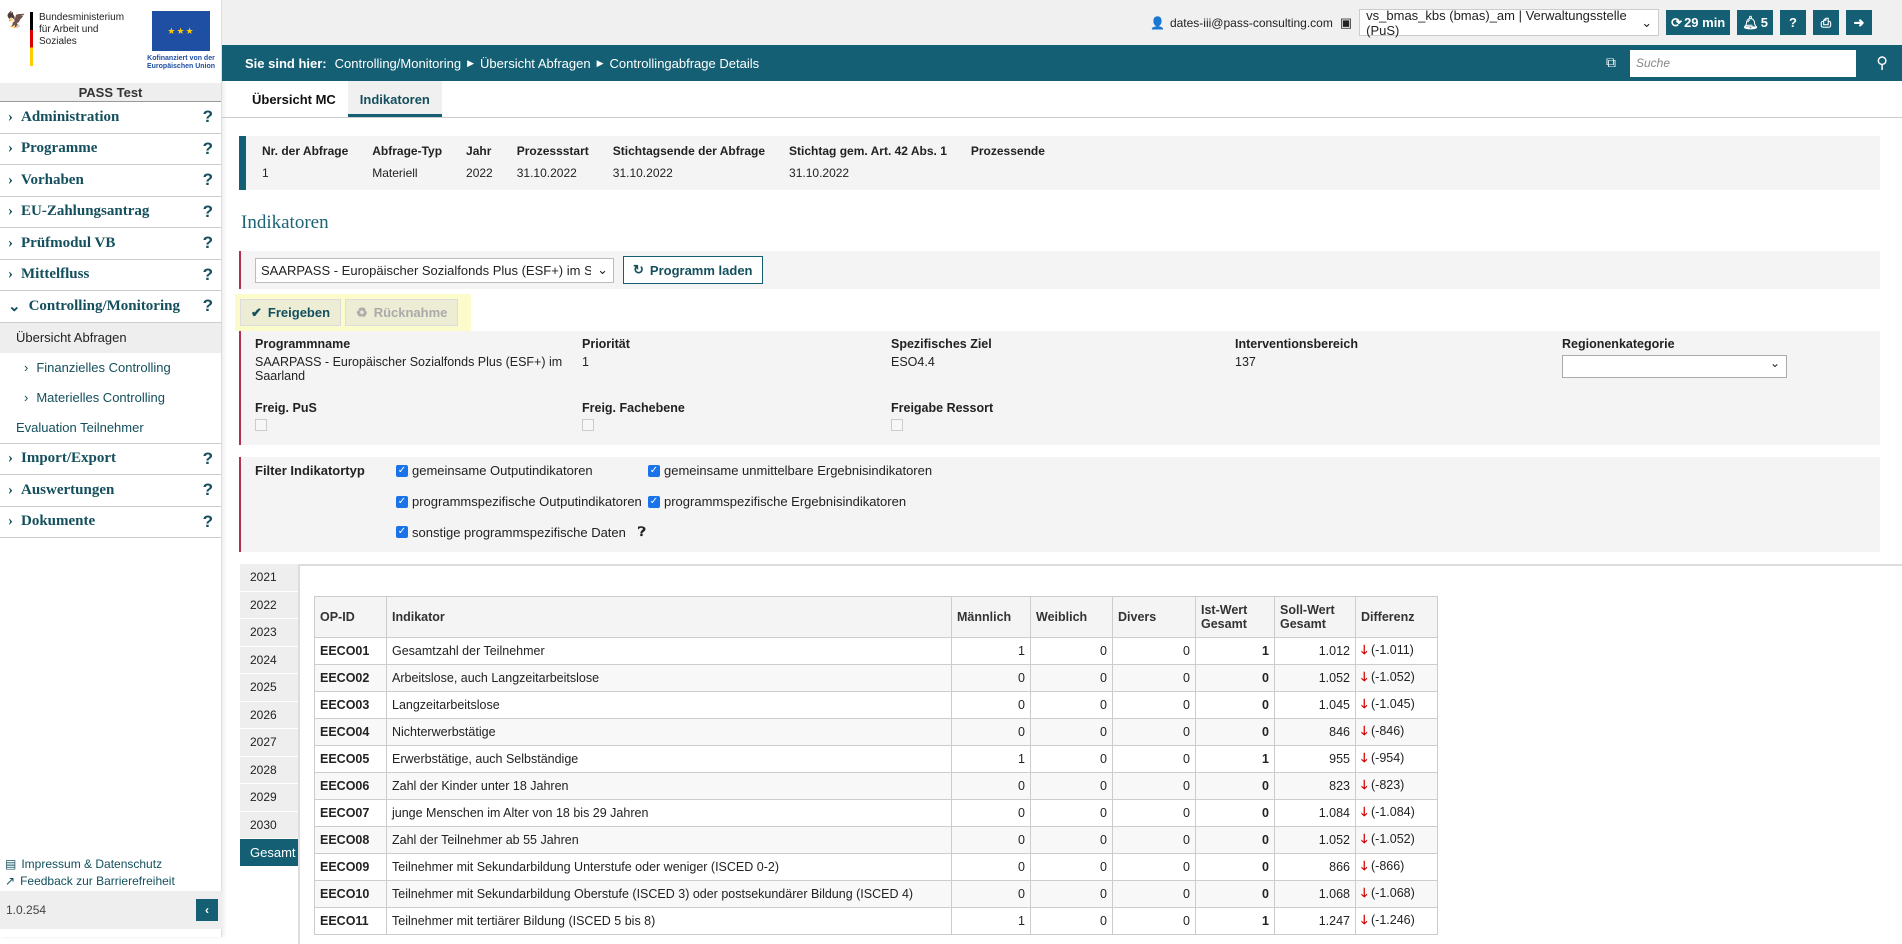 This screenshot has width=1902, height=944. I want to click on sidebar-subitem: › Finanzielles Controlling, so click(110, 368).